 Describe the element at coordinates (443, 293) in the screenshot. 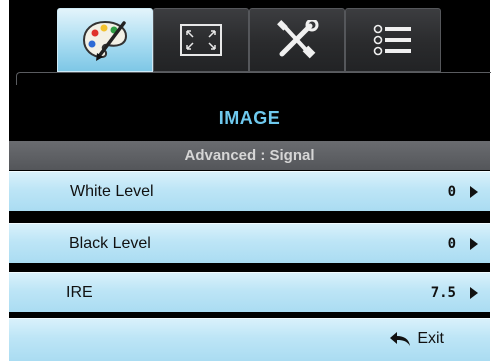

I see `menu-item-value: 7.5` at that location.